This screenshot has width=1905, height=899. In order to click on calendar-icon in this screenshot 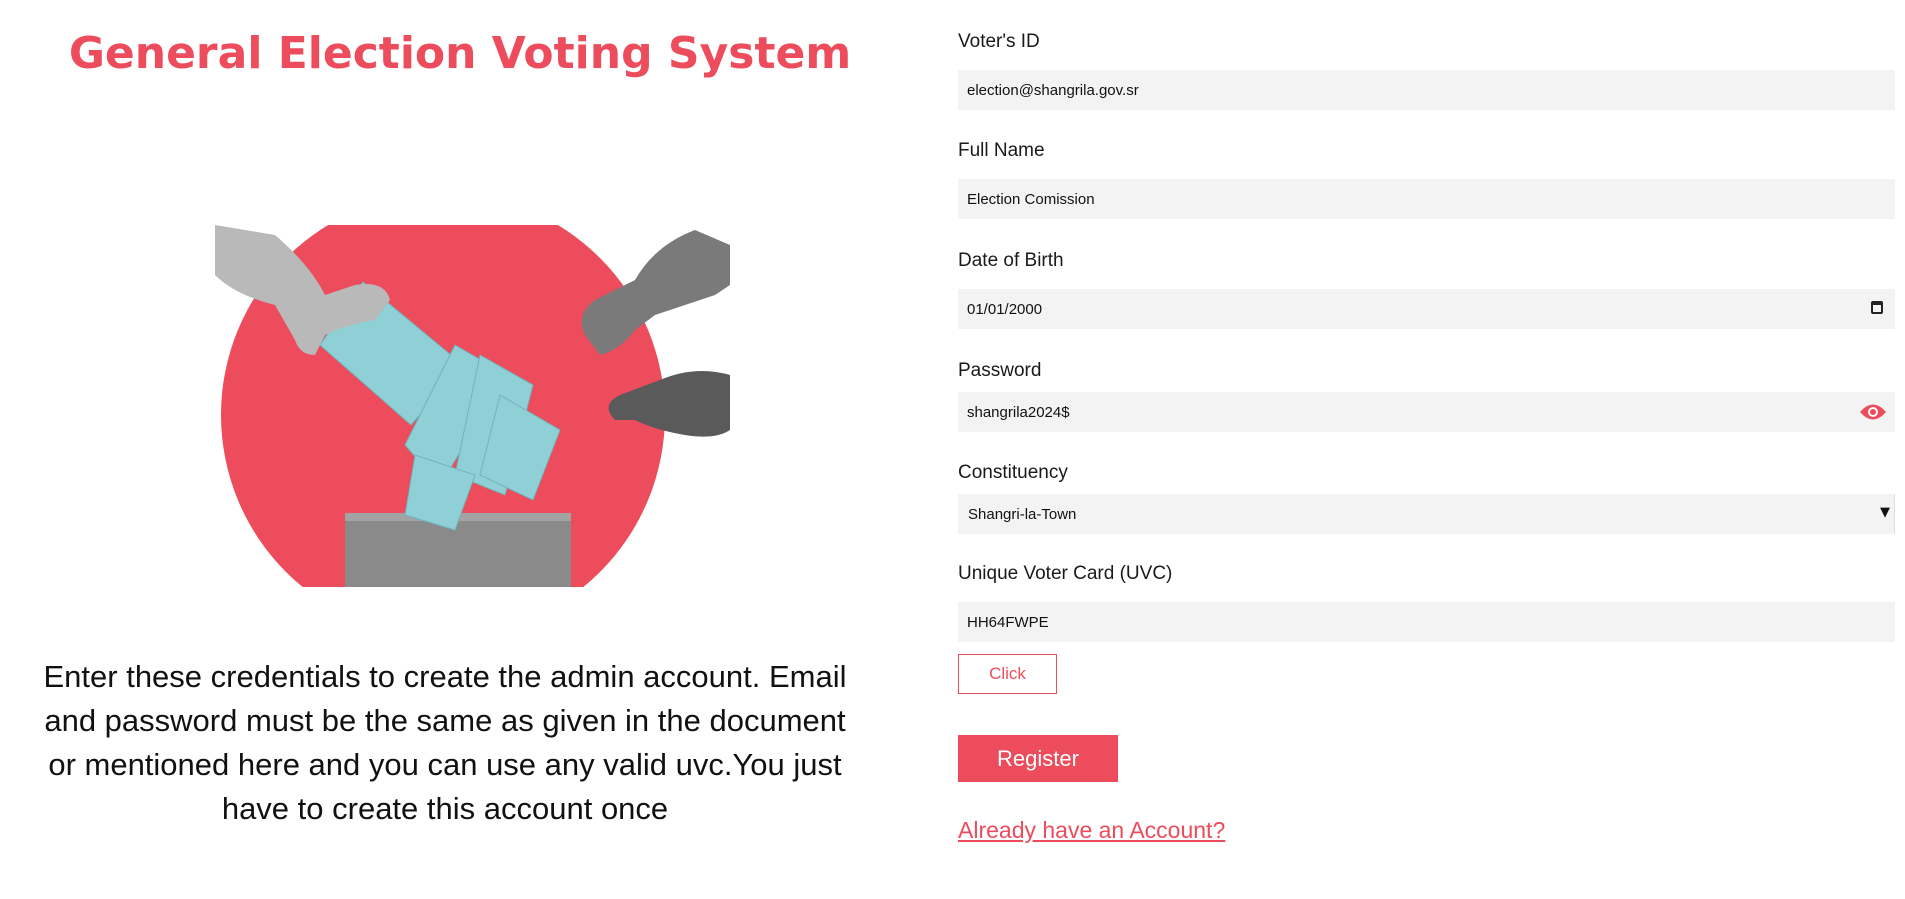, I will do `click(1877, 307)`.